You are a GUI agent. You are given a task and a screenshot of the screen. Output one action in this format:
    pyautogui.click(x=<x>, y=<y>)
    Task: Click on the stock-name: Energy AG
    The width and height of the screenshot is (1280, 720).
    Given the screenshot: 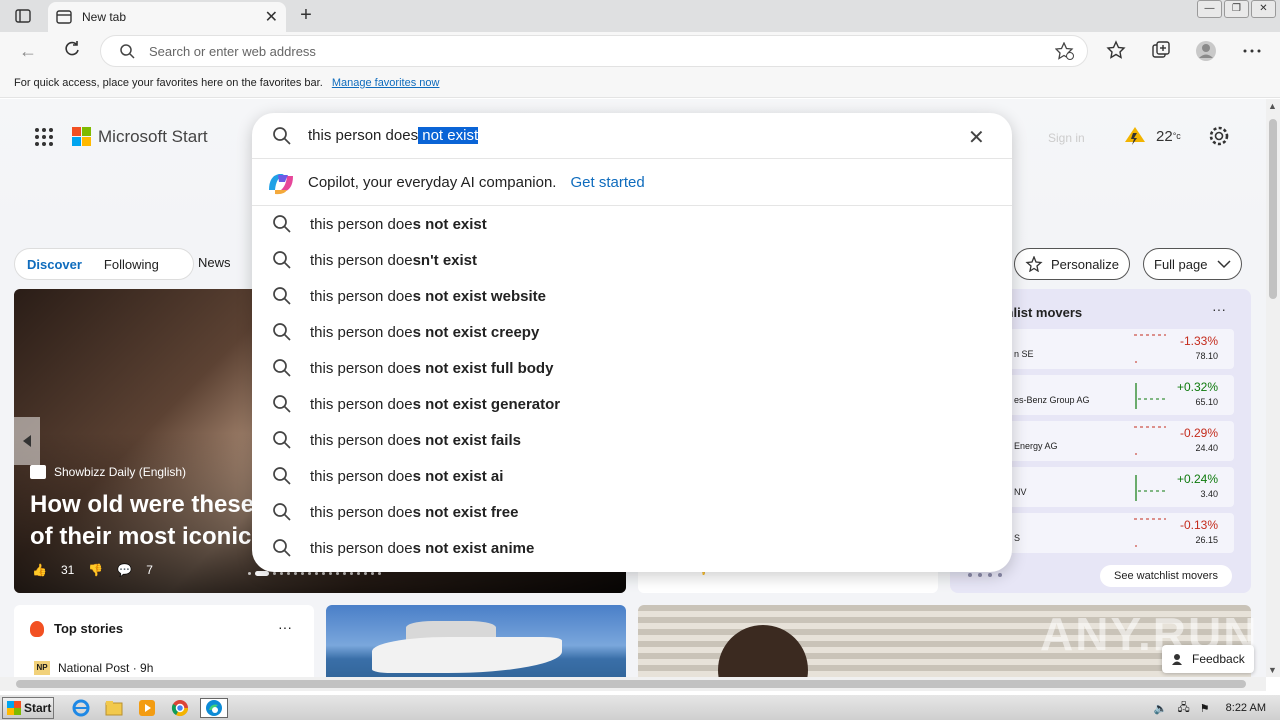 What is the action you would take?
    pyautogui.click(x=1036, y=446)
    